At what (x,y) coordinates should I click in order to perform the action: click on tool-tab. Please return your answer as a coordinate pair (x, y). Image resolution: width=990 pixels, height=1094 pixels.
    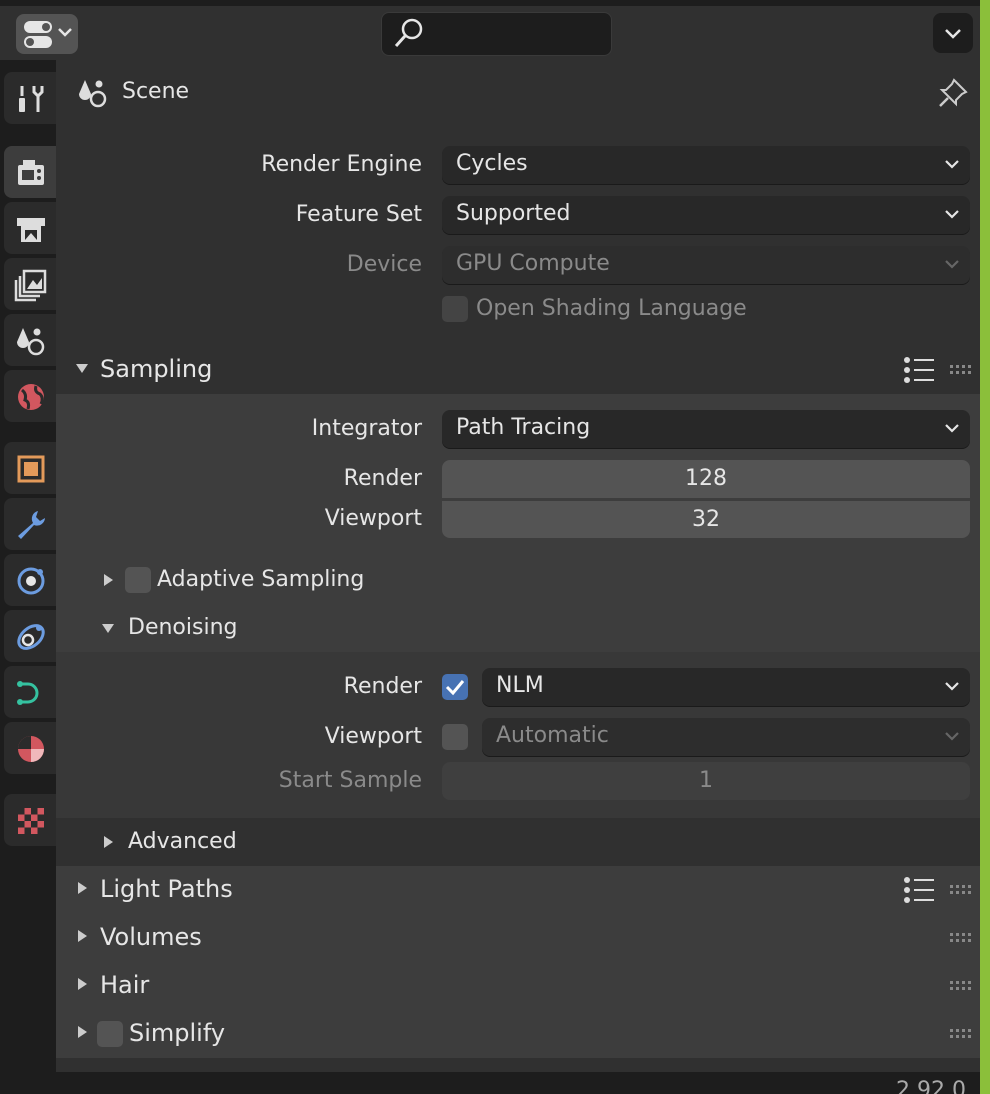
    Looking at the image, I should click on (30, 98).